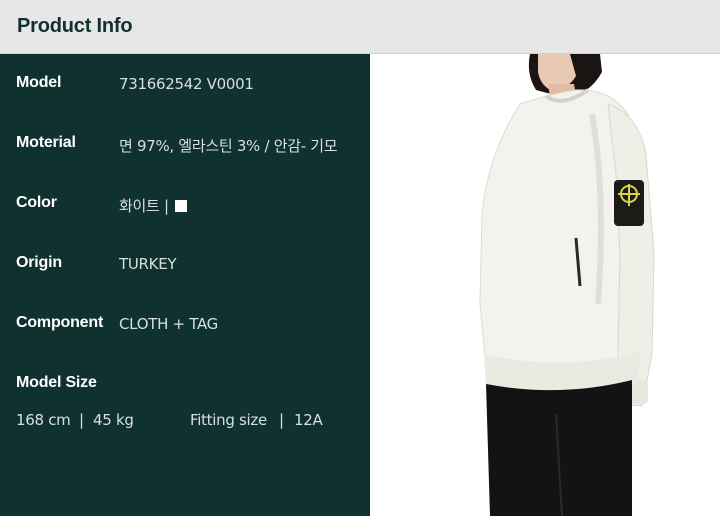 This screenshot has height=516, width=720. Describe the element at coordinates (360, 27) in the screenshot. I see `header-bar: Product Info` at that location.